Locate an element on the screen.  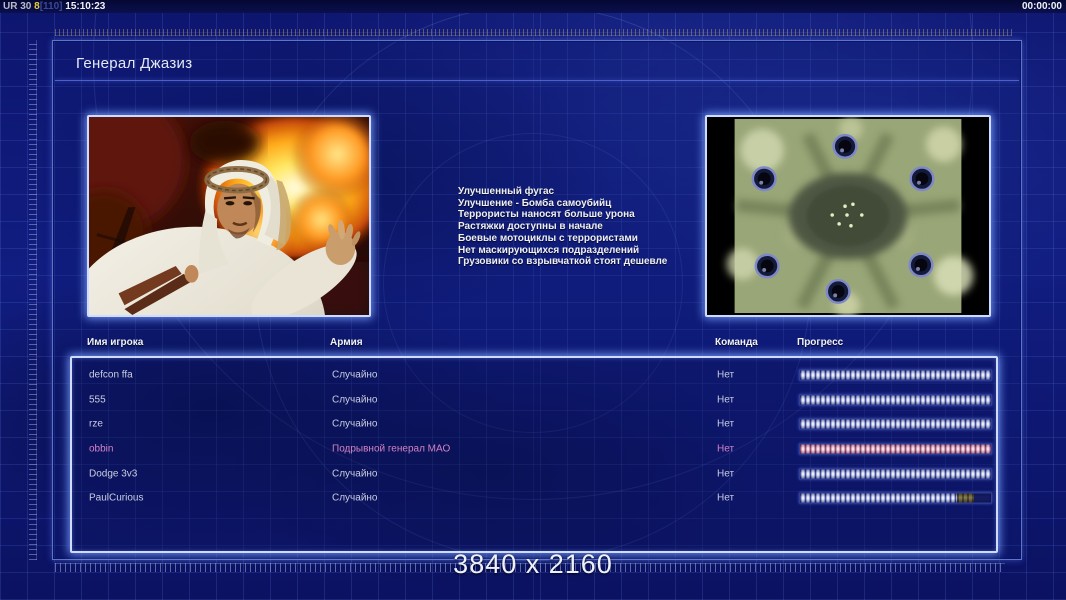
column-header-army: Армия is located at coordinates (346, 342).